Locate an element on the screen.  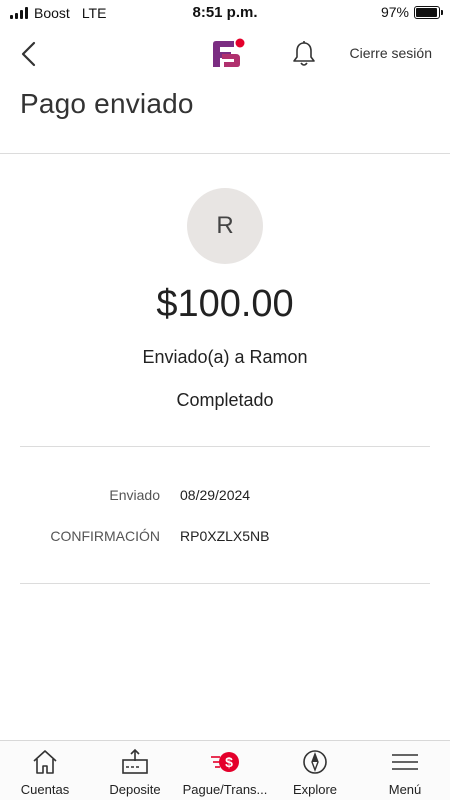
tab-deposite: Deposite is located at coordinates (135, 770).